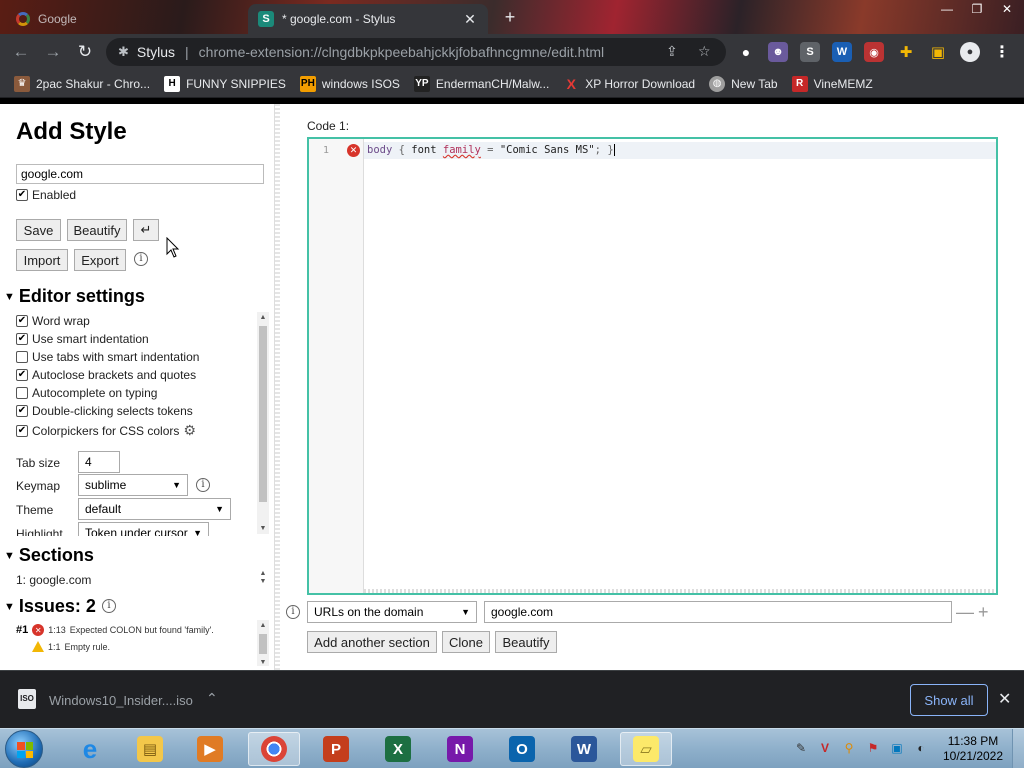 The height and width of the screenshot is (768, 1024). What do you see at coordinates (85, 52) in the screenshot?
I see `reload-icon: ↻` at bounding box center [85, 52].